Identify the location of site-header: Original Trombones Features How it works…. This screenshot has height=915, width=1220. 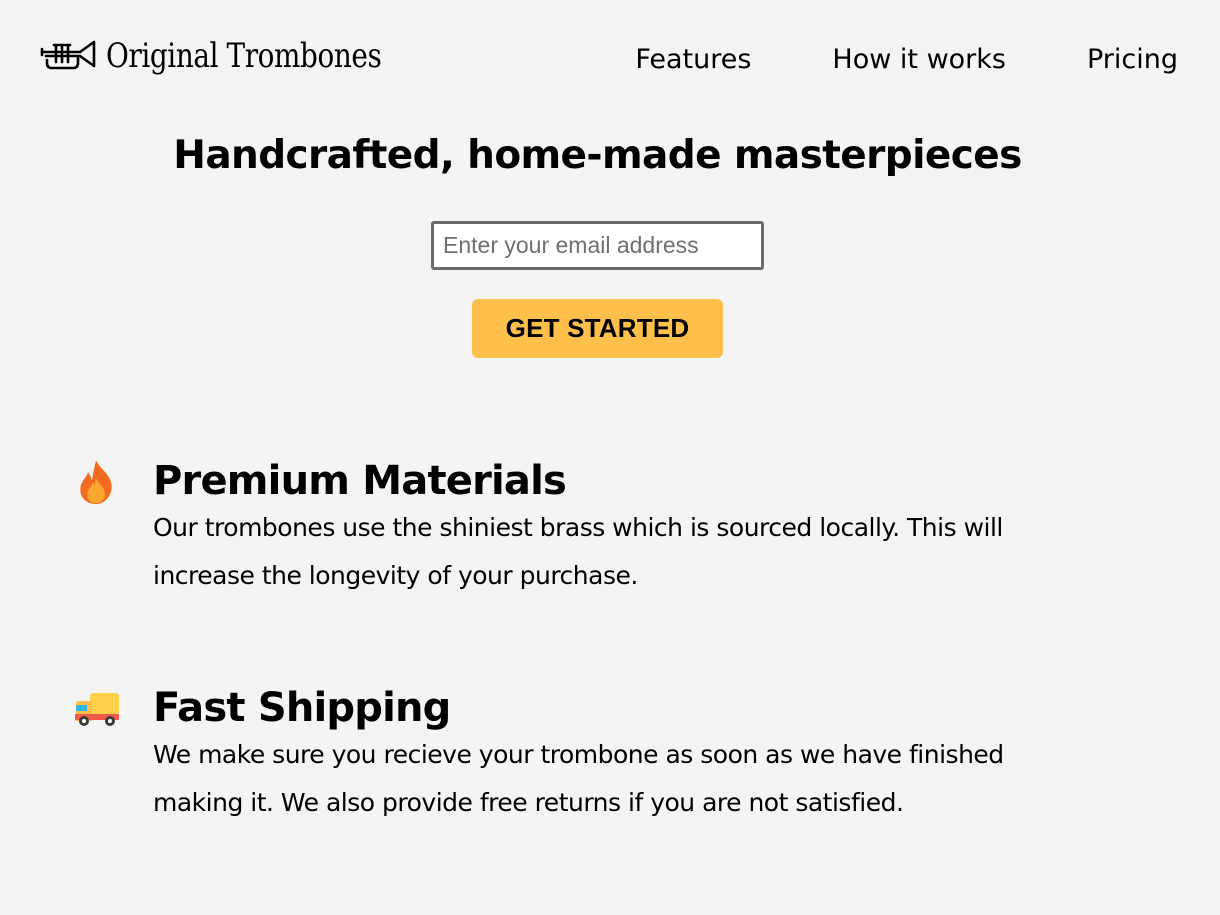
(610, 55).